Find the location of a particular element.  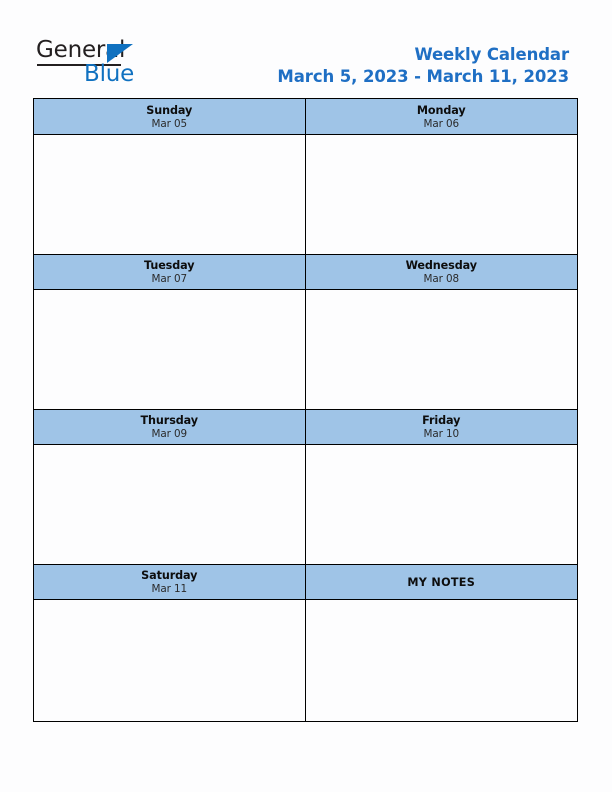

day-header-saturday: Saturday Mar 11 is located at coordinates (169, 582).